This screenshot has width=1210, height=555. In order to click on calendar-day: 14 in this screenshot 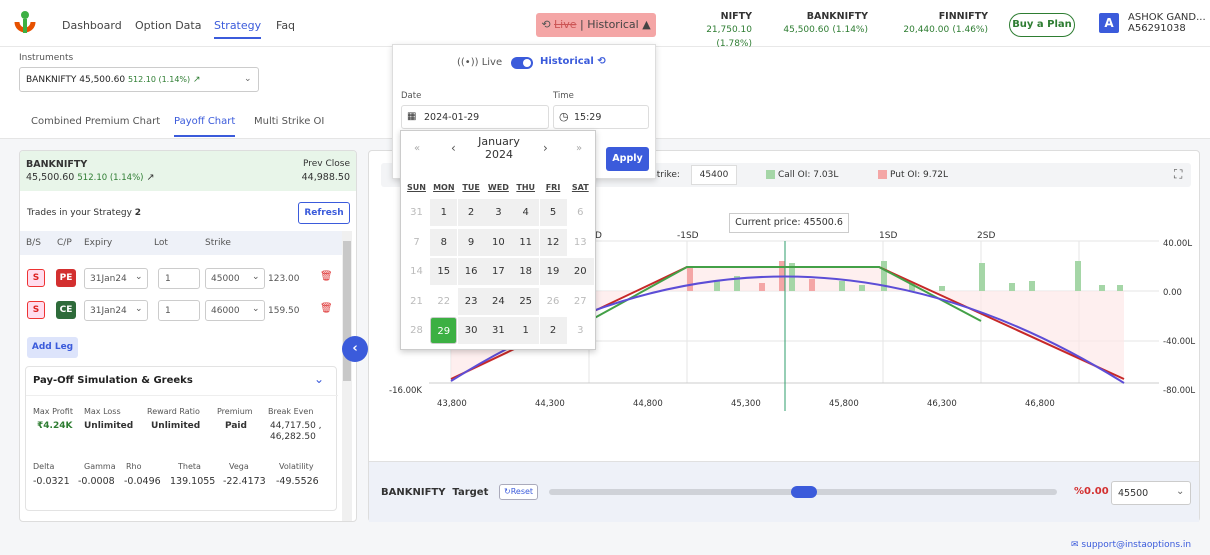, I will do `click(416, 271)`.